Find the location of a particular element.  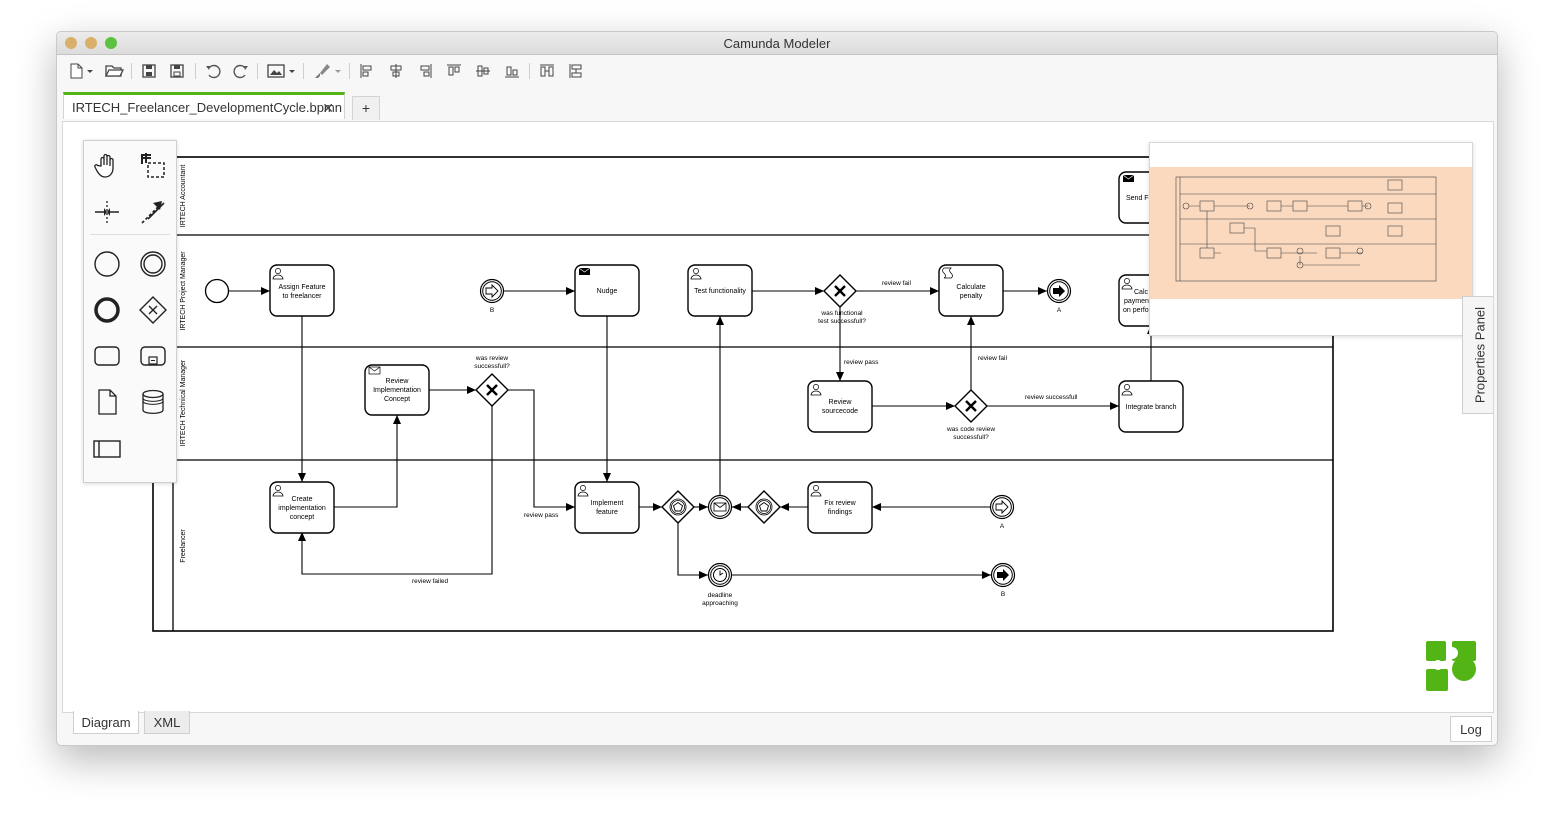

create-start-event is located at coordinates (107, 264).